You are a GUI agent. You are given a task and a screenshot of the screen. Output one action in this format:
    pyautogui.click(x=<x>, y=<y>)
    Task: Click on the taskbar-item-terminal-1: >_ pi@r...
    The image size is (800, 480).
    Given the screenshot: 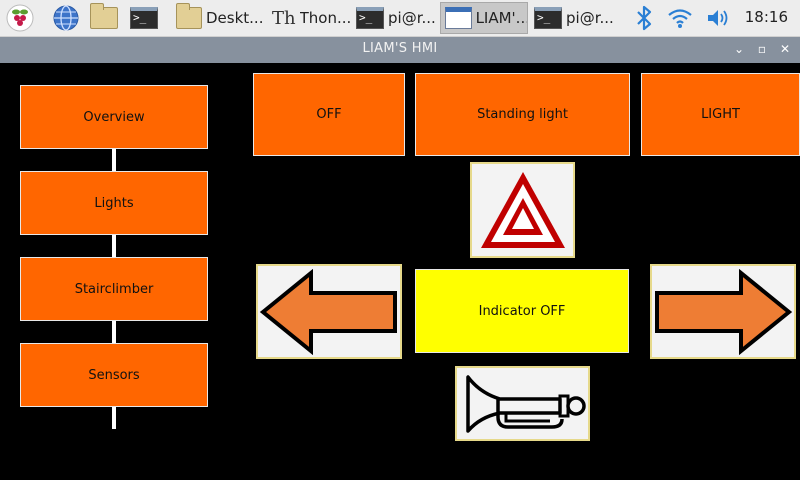 What is the action you would take?
    pyautogui.click(x=395, y=18)
    